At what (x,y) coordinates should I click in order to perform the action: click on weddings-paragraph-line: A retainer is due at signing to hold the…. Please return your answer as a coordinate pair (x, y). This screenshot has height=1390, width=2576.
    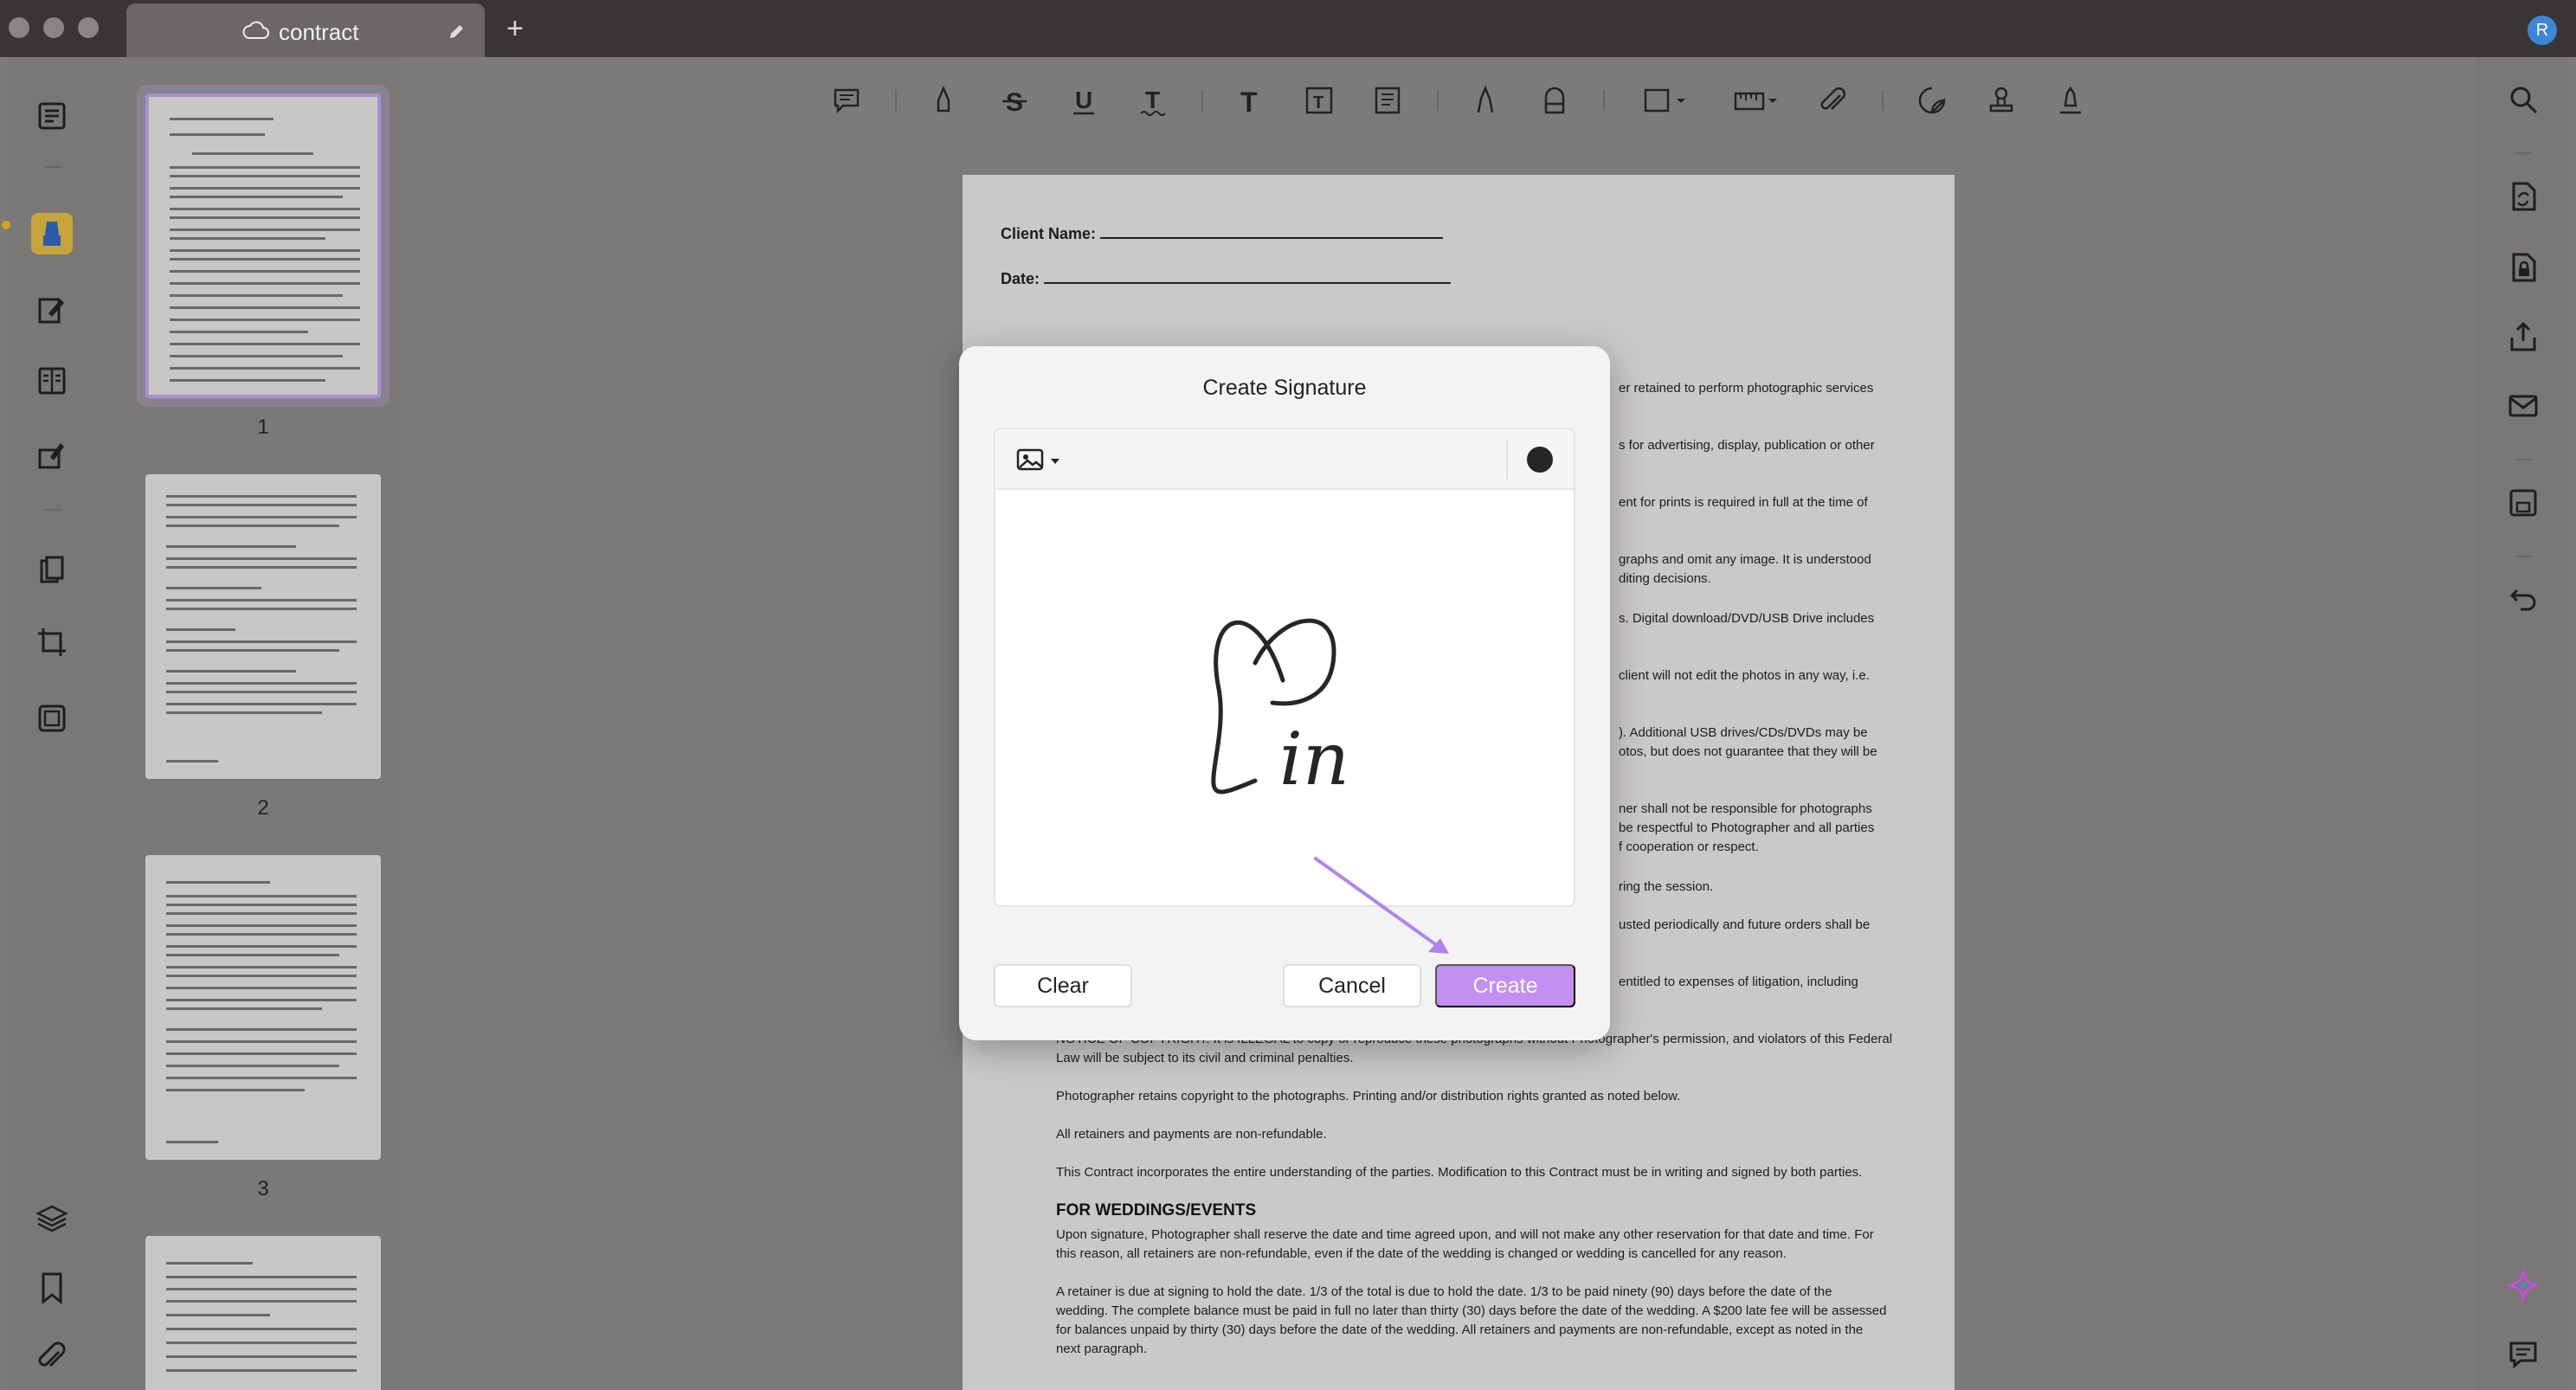
    Looking at the image, I should click on (1444, 1292).